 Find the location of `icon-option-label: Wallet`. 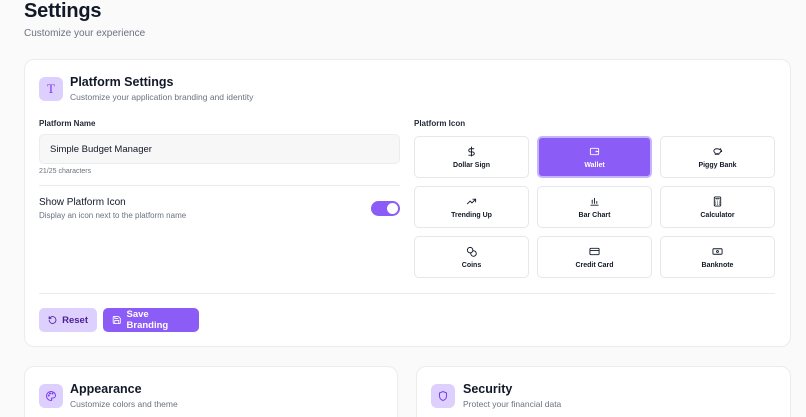

icon-option-label: Wallet is located at coordinates (594, 165).